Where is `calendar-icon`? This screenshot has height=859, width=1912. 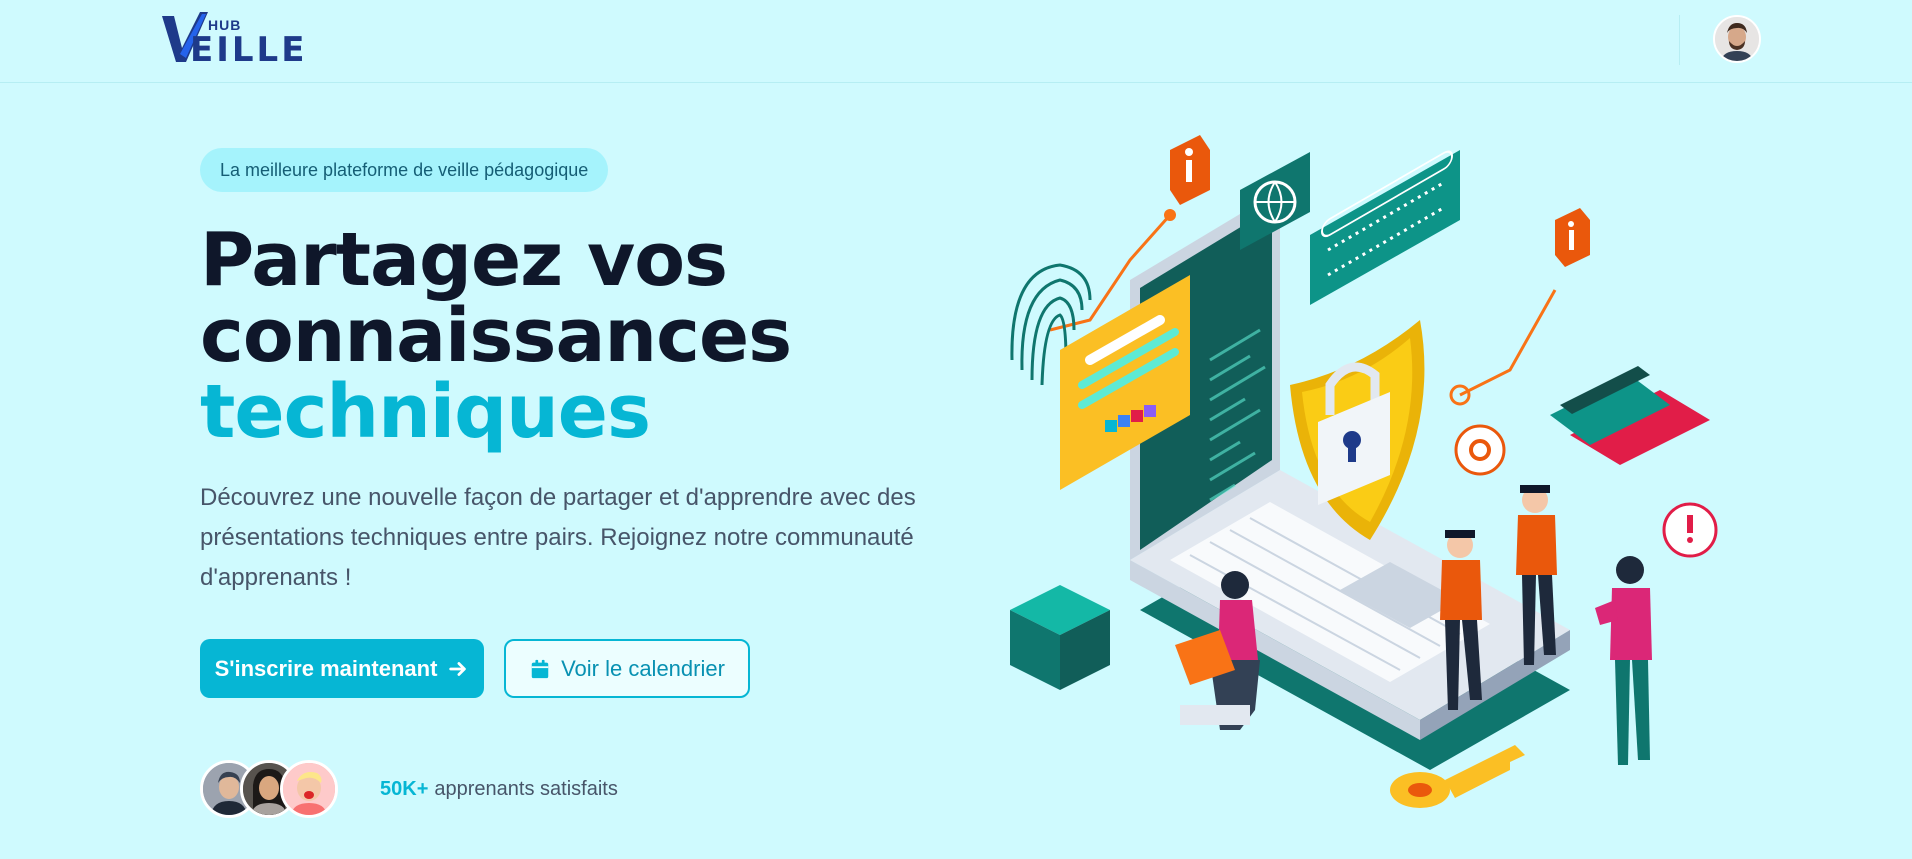 calendar-icon is located at coordinates (540, 668).